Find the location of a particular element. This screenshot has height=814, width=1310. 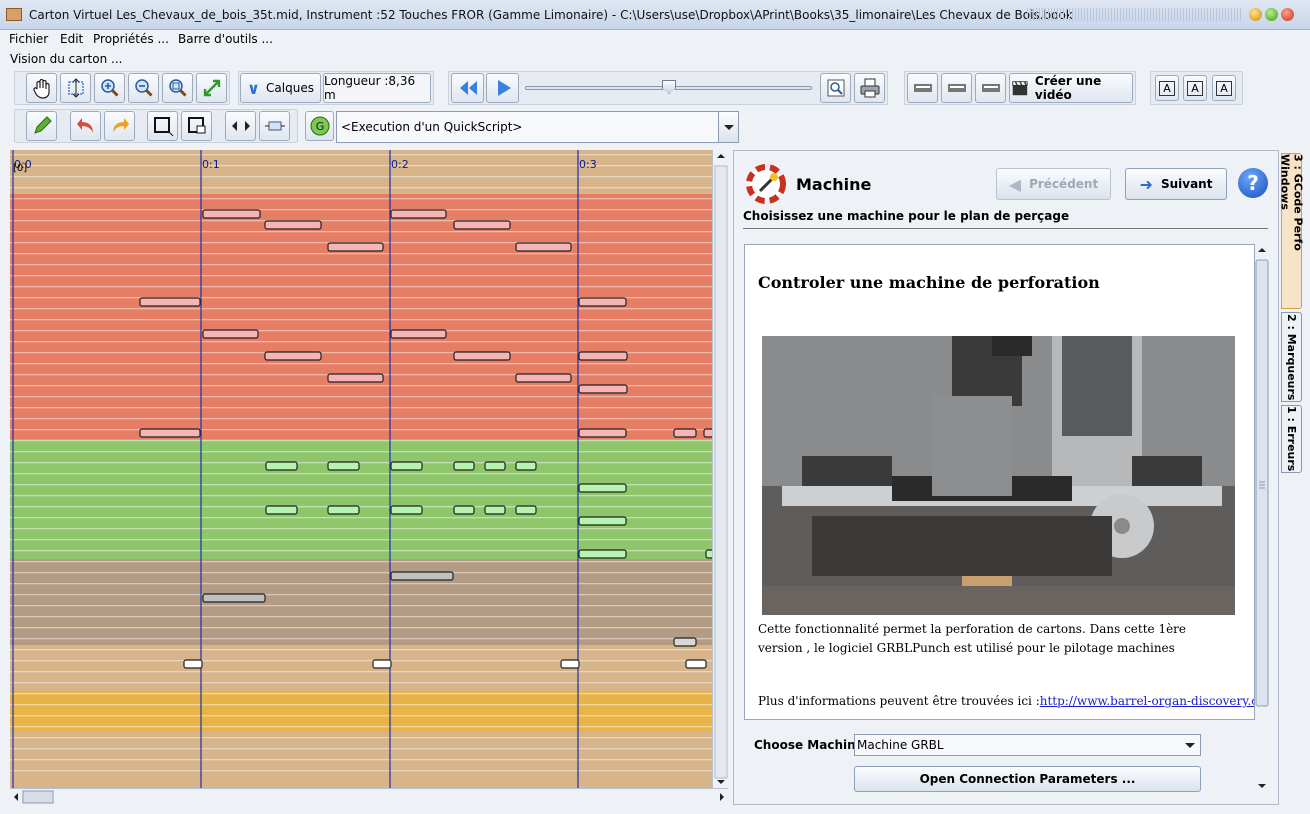

subtitle-divider is located at coordinates (1005, 228).